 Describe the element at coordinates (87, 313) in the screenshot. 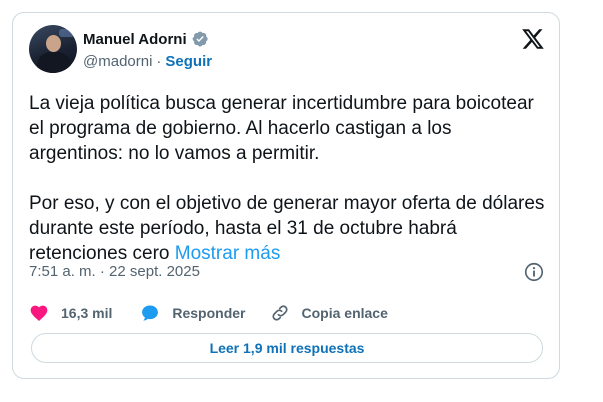

I see `like-count: 16,3 mil` at that location.